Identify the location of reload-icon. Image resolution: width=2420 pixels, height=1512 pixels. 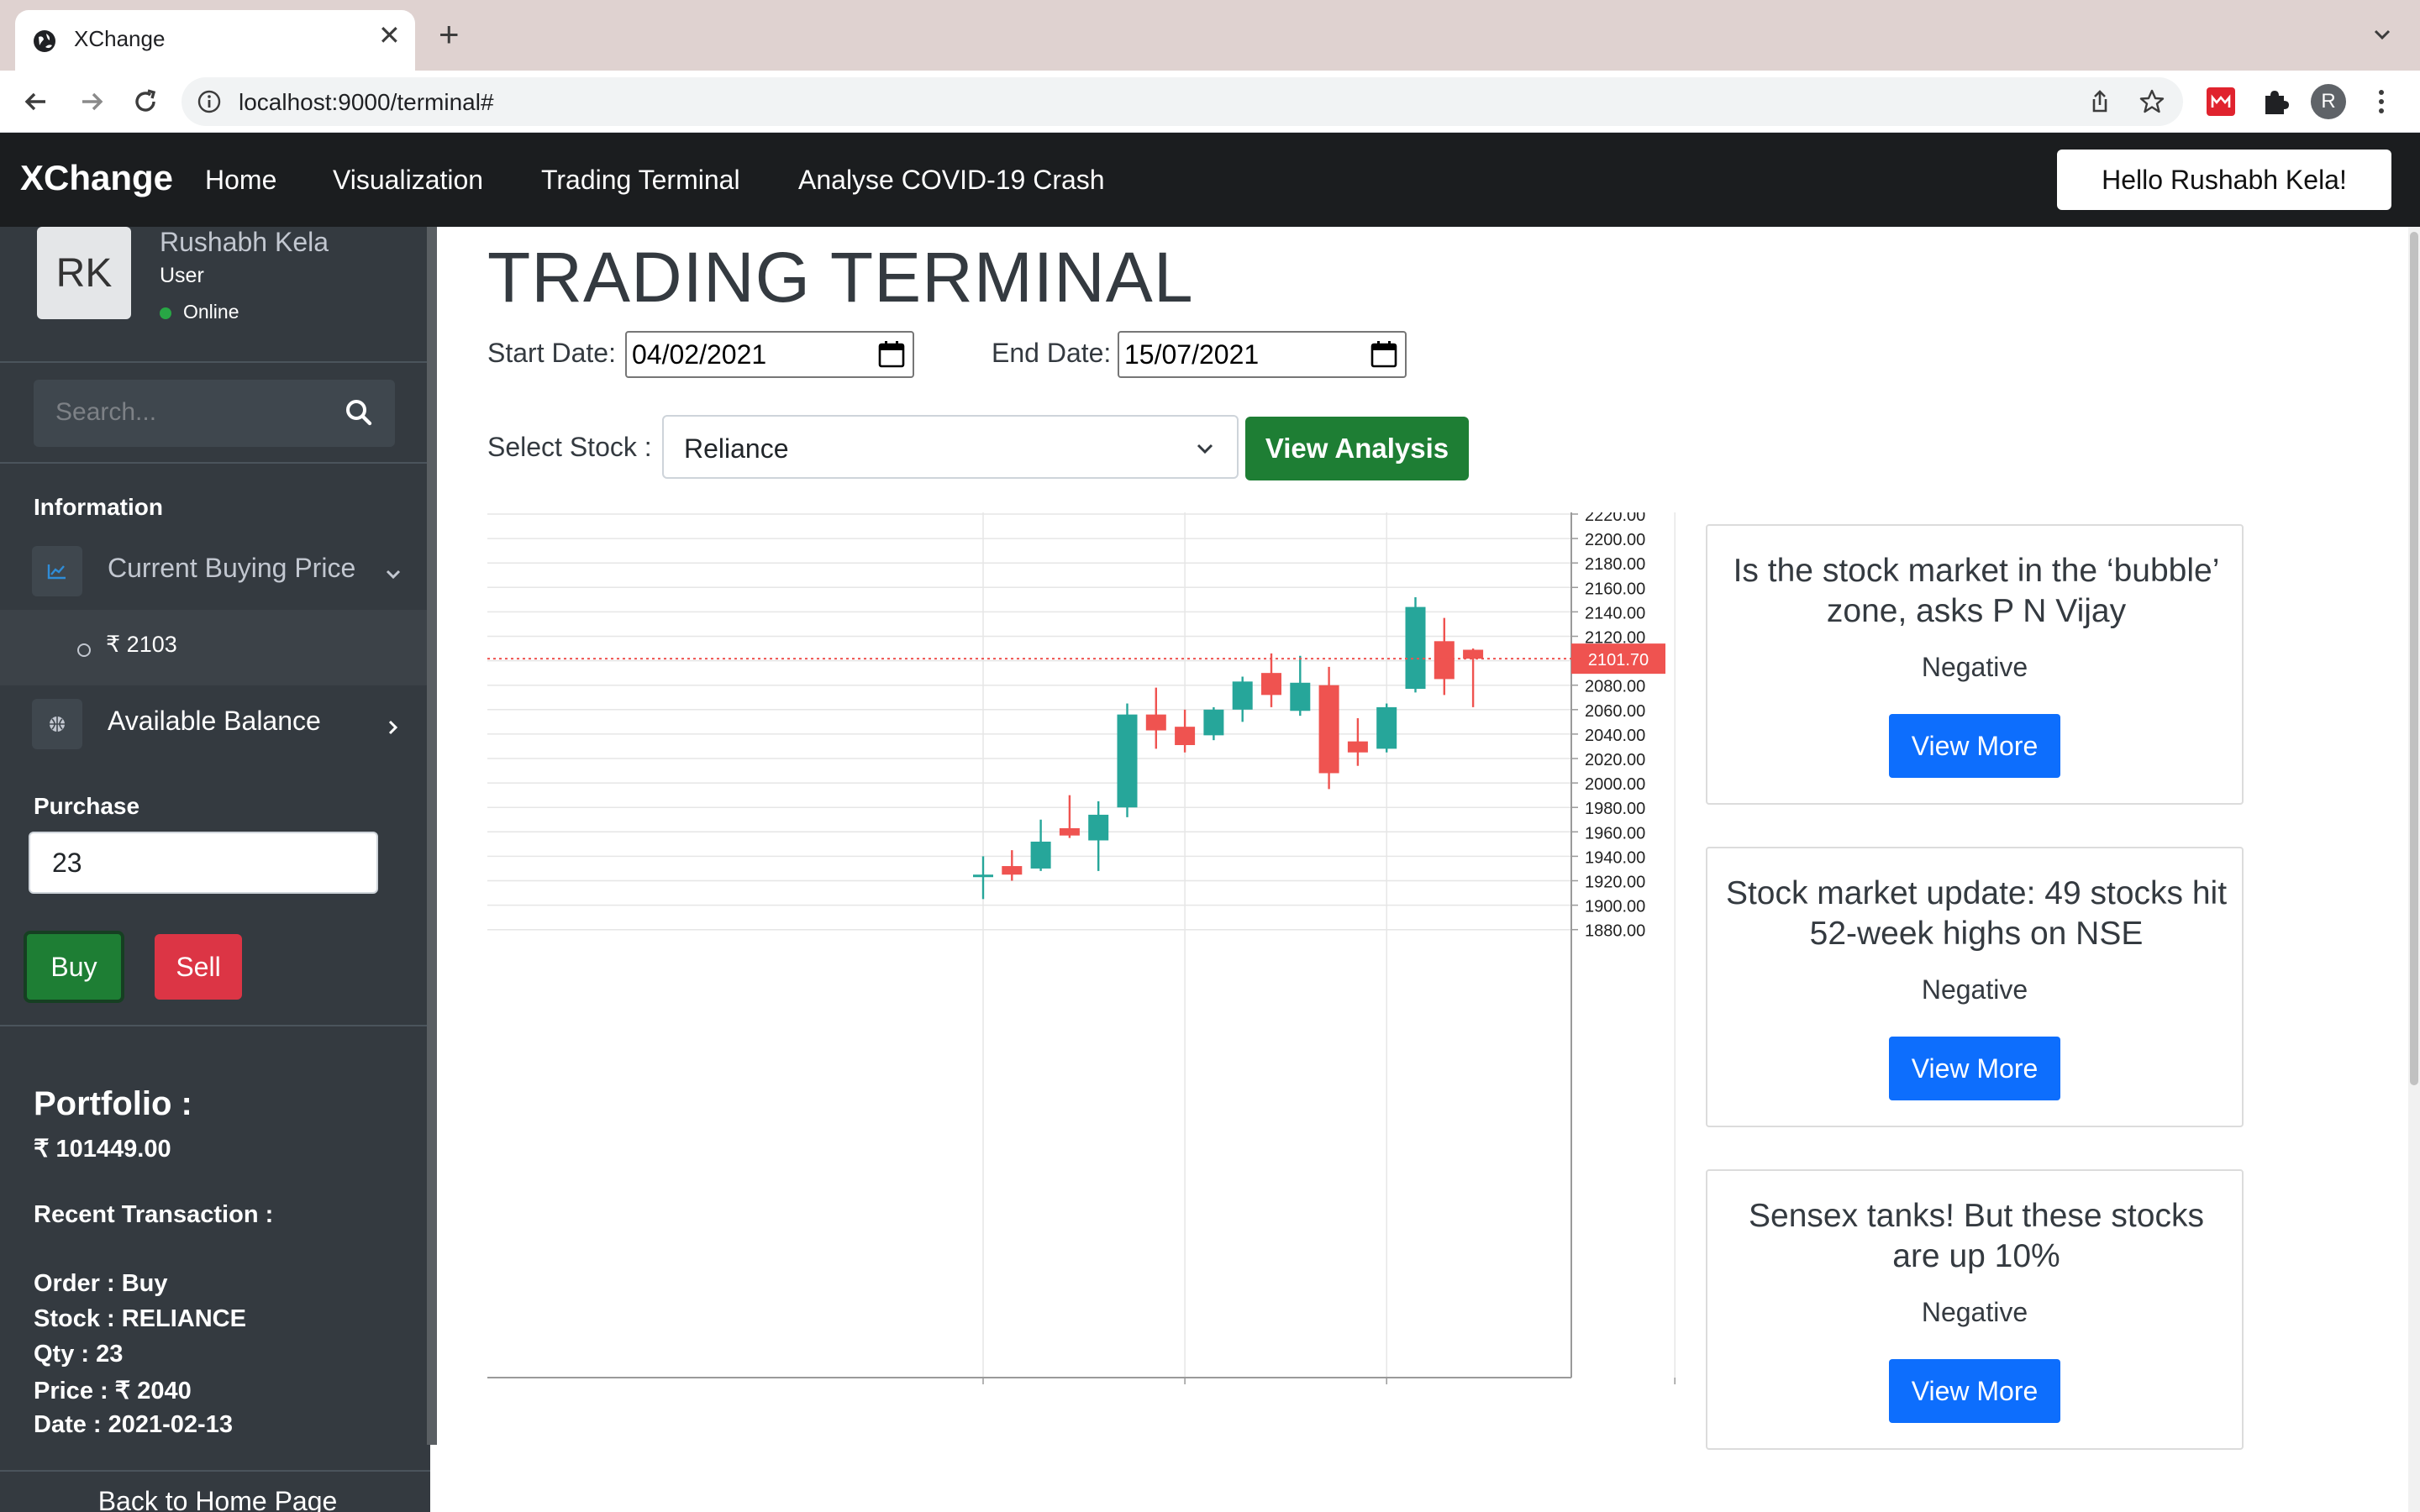
(145, 102).